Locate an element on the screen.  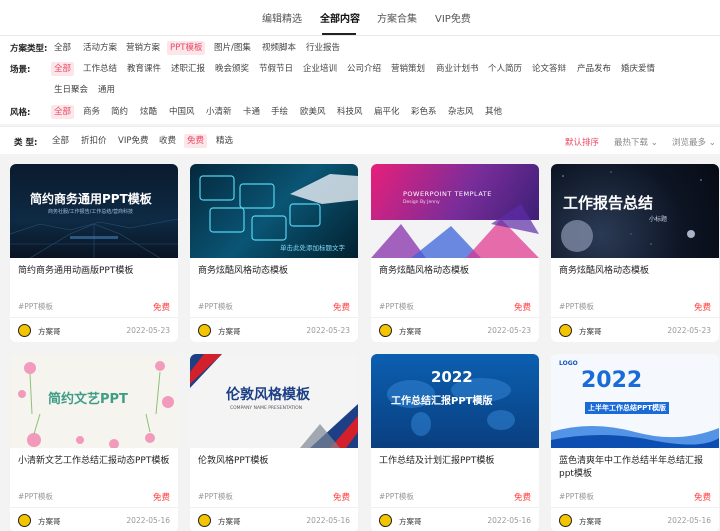
filter-scene-marketing-plan: 营销策划 is located at coordinates (408, 69).